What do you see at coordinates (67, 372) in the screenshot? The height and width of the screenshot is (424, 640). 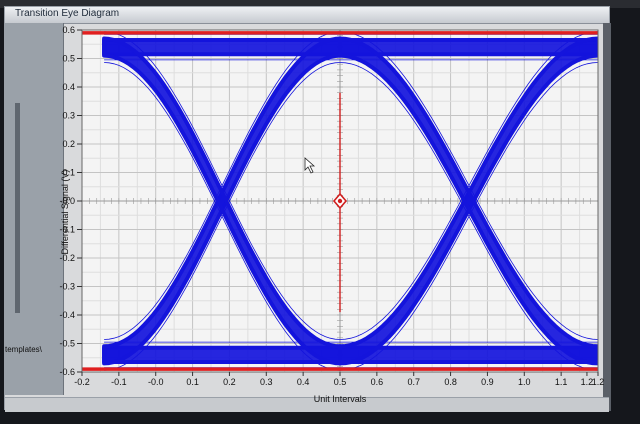 I see `y-tick-label: -0.6` at bounding box center [67, 372].